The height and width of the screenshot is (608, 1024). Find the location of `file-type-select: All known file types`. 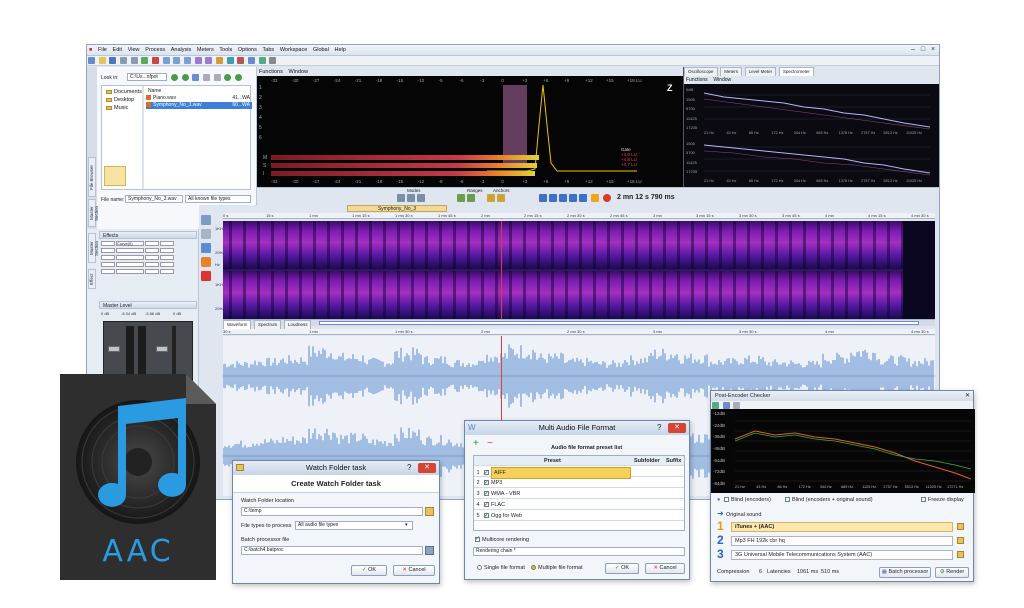

file-type-select: All known file types is located at coordinates (218, 199).